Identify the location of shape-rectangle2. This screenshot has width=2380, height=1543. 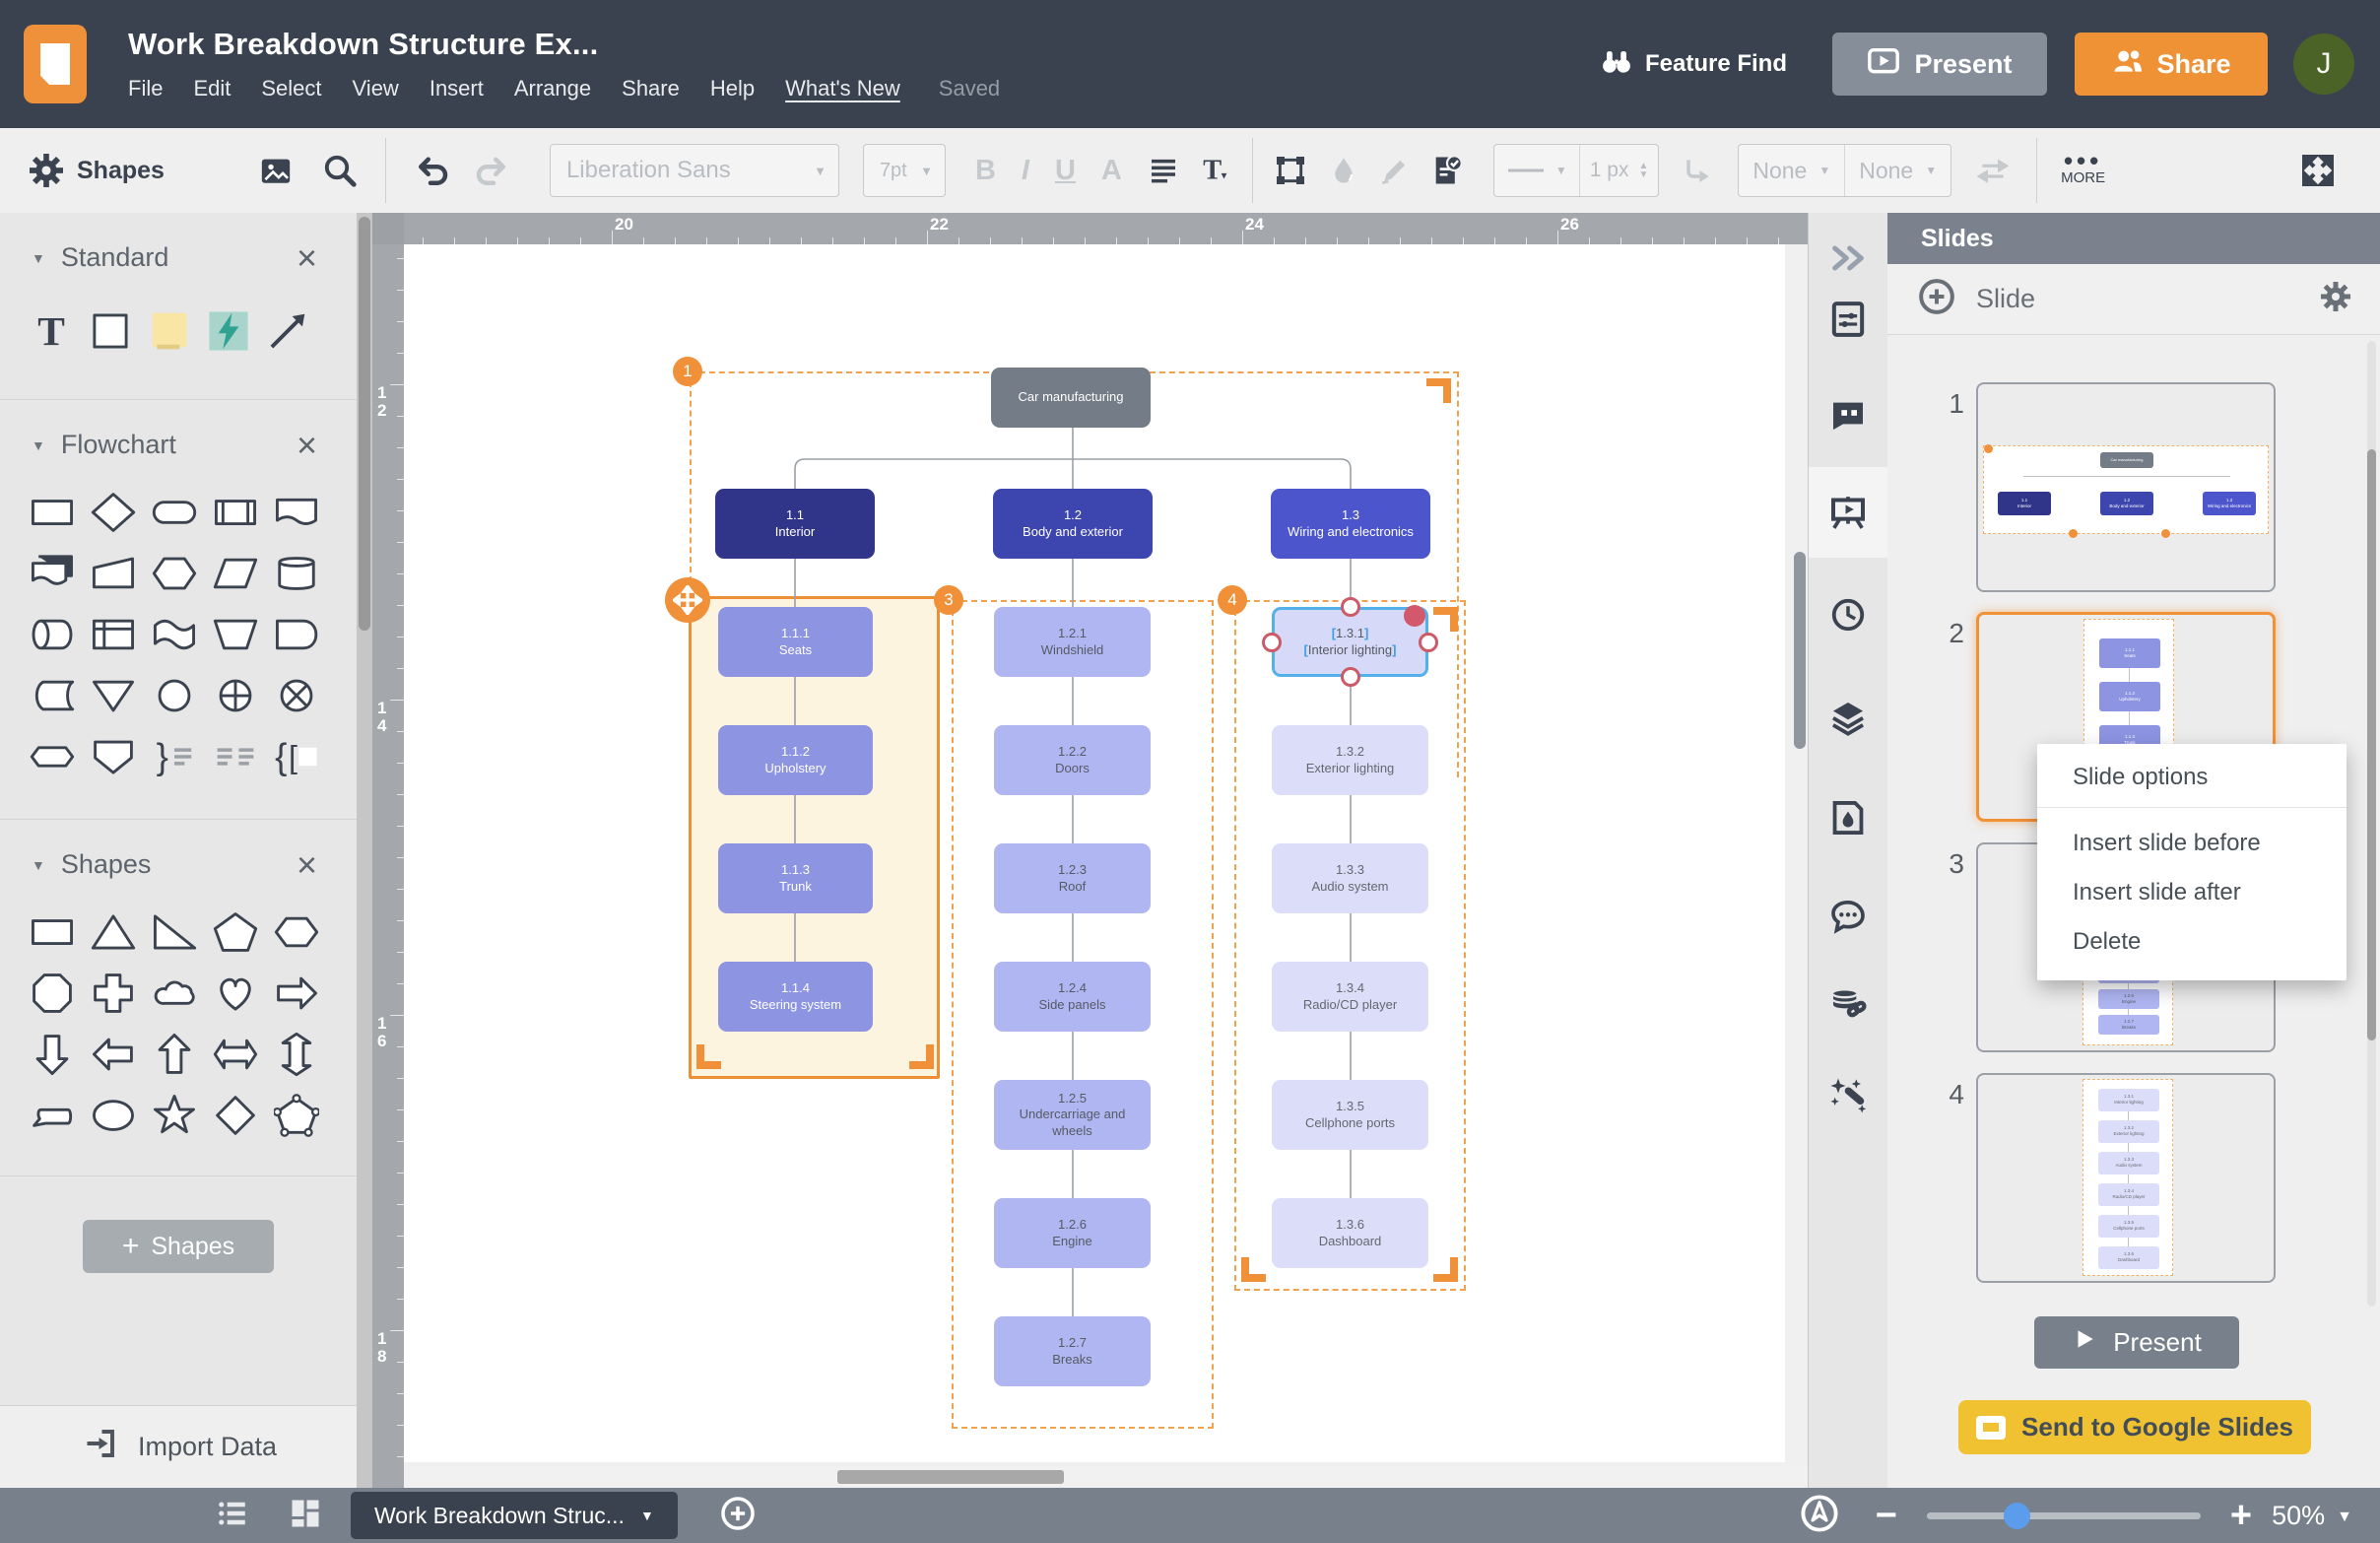
(52, 932).